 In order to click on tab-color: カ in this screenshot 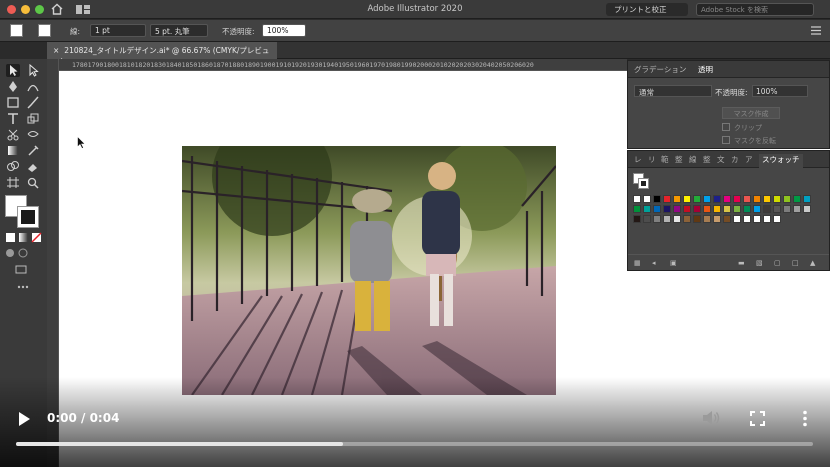, I will do `click(735, 159)`.